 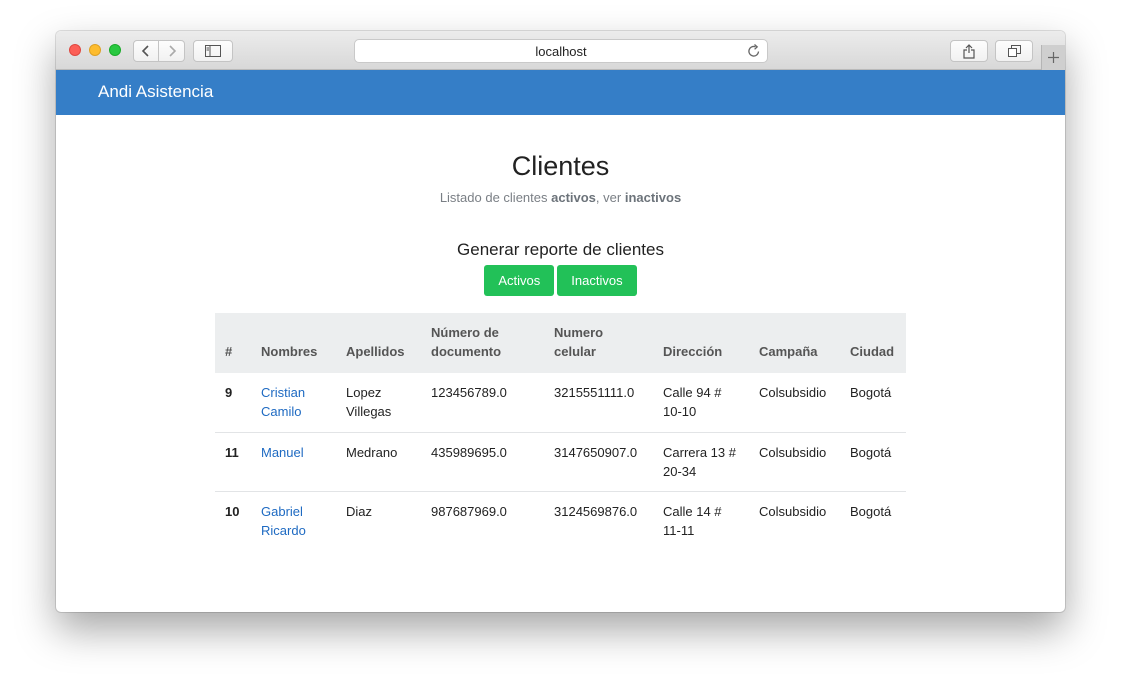 I want to click on cell-apellidos: Lopez Villegas, so click(x=369, y=402).